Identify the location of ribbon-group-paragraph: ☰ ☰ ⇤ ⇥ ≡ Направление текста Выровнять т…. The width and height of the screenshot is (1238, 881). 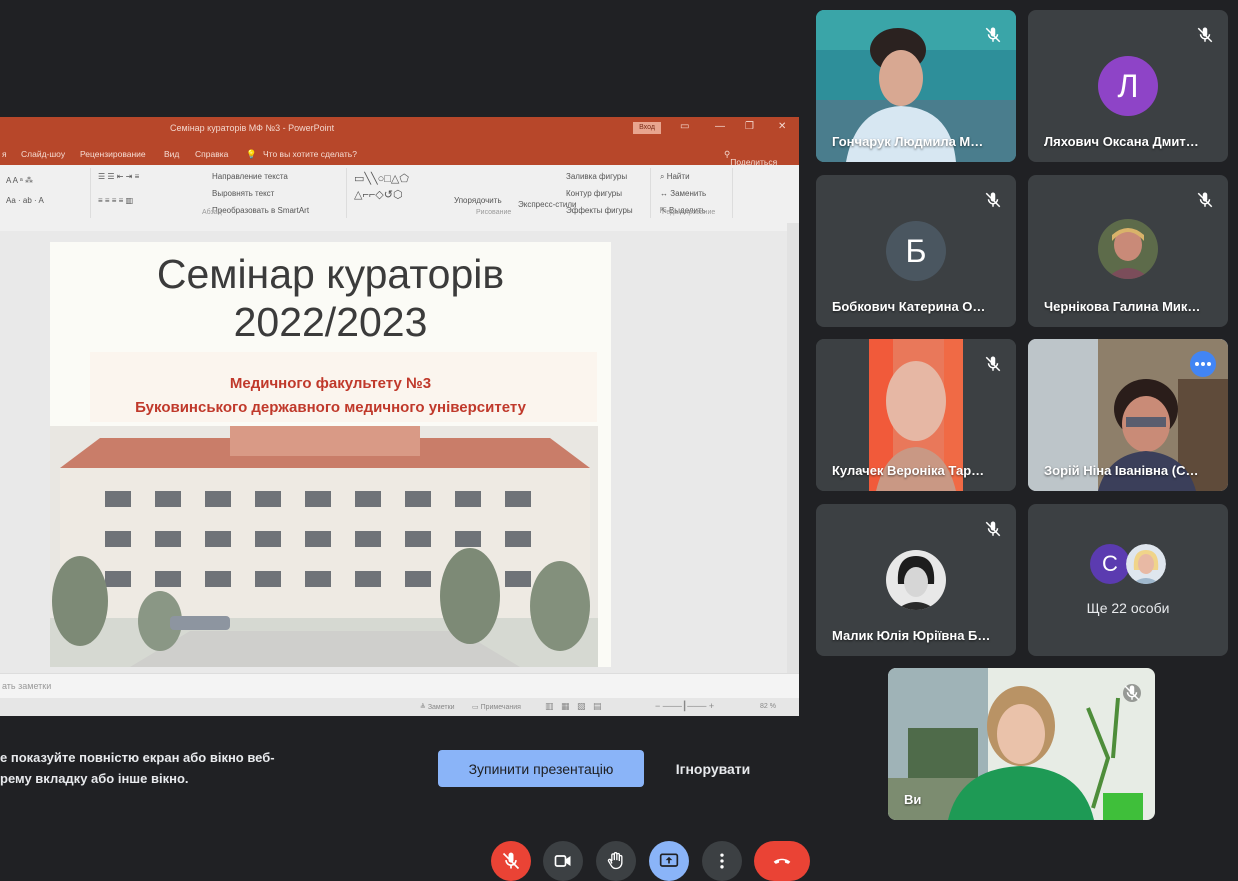
(219, 193).